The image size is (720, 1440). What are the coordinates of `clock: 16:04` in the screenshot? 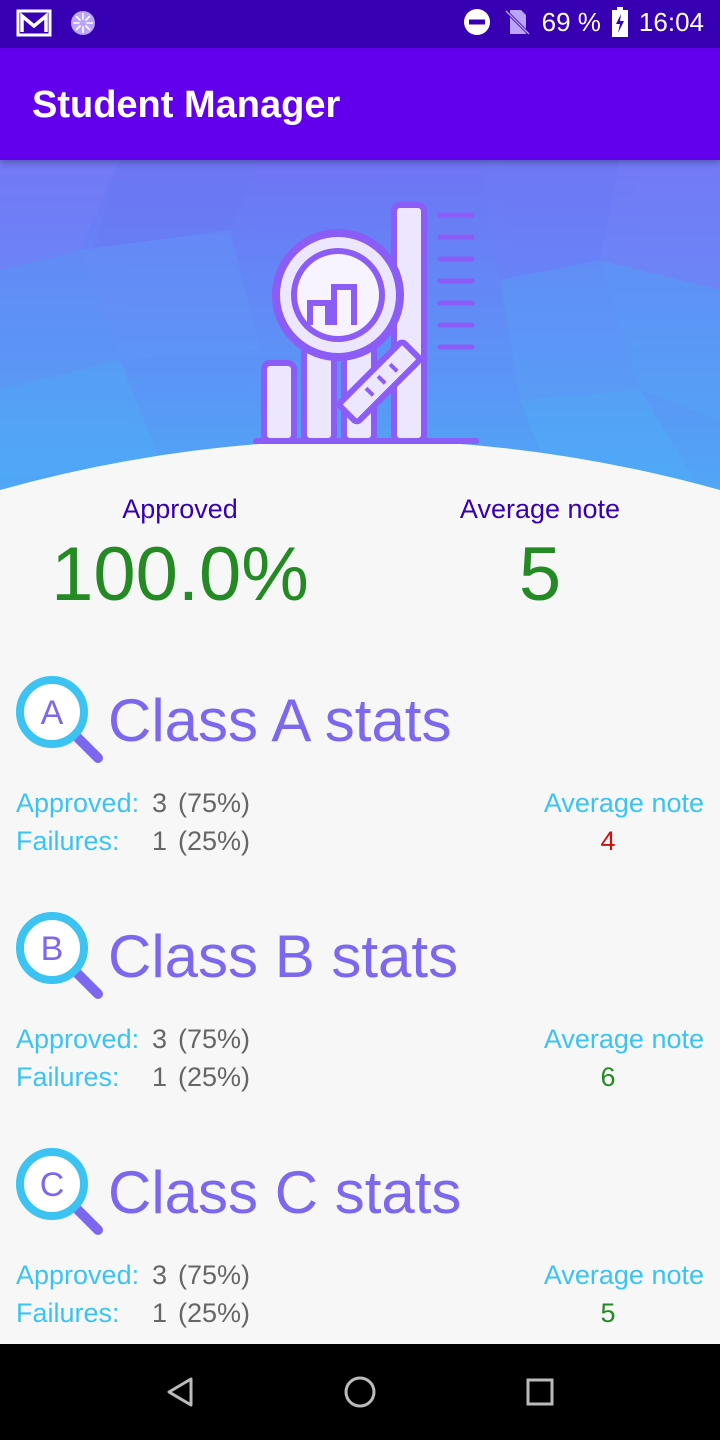 It's located at (671, 21).